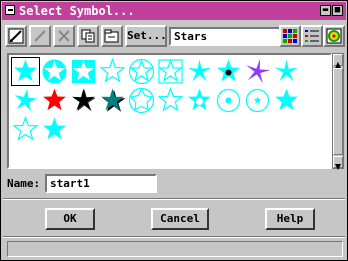 The image size is (348, 261). I want to click on close-button: ■, so click(337, 10).